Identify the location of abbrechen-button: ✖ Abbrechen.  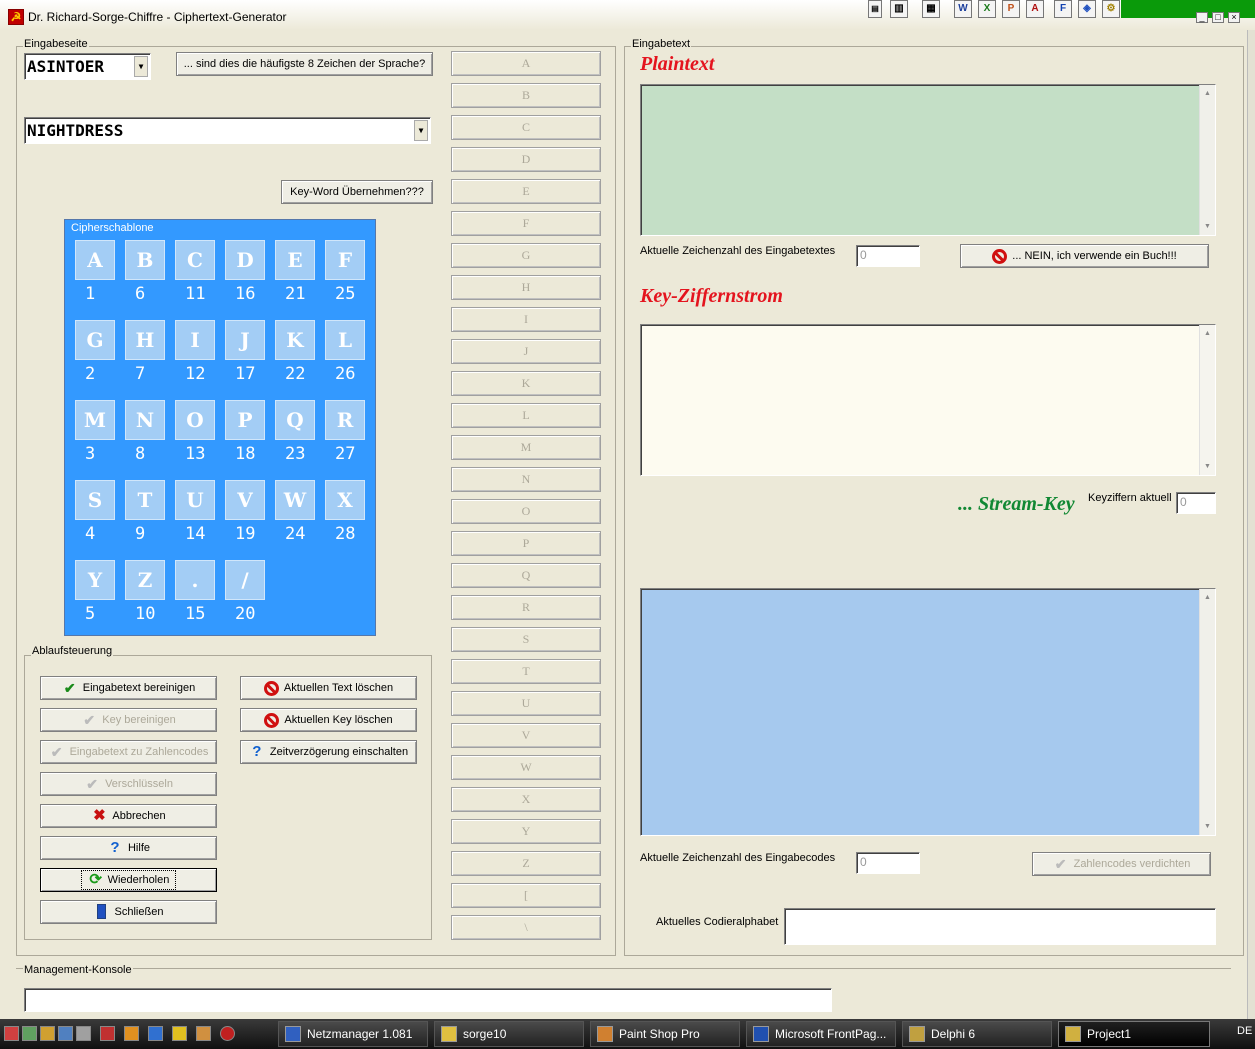
(128, 816).